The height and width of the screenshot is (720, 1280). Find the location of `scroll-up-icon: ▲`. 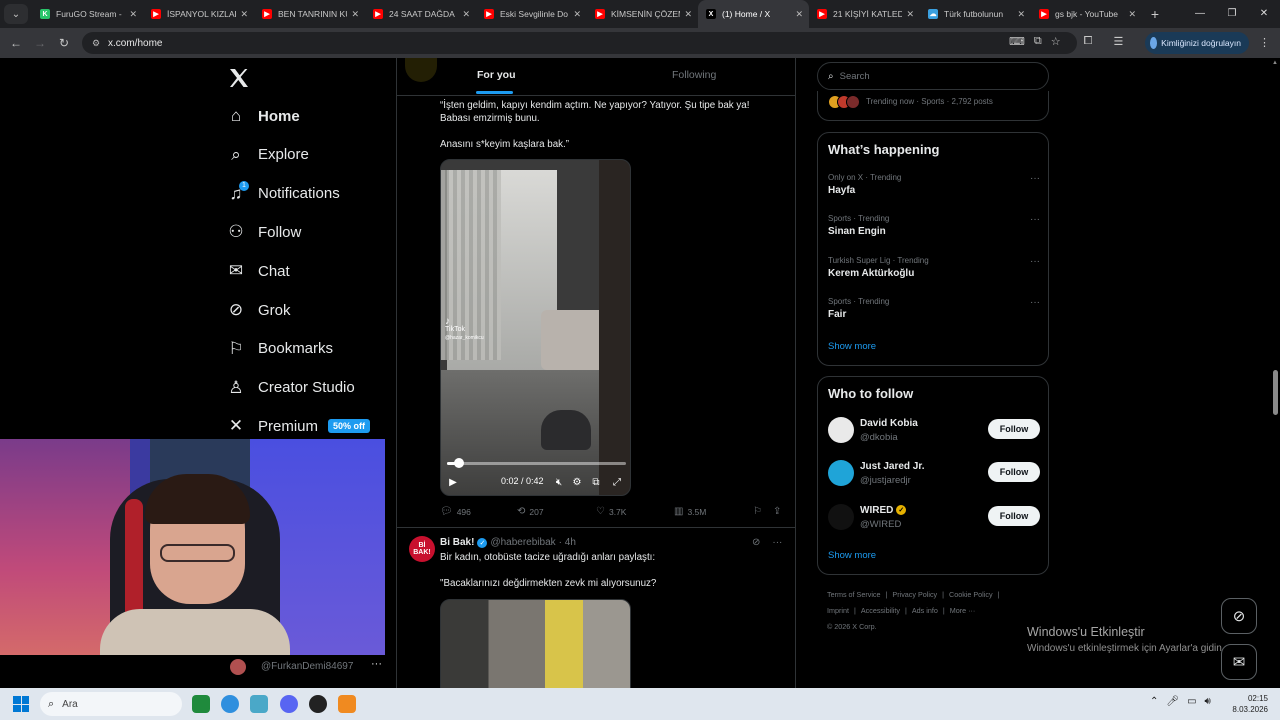

scroll-up-icon: ▲ is located at coordinates (1275, 63).